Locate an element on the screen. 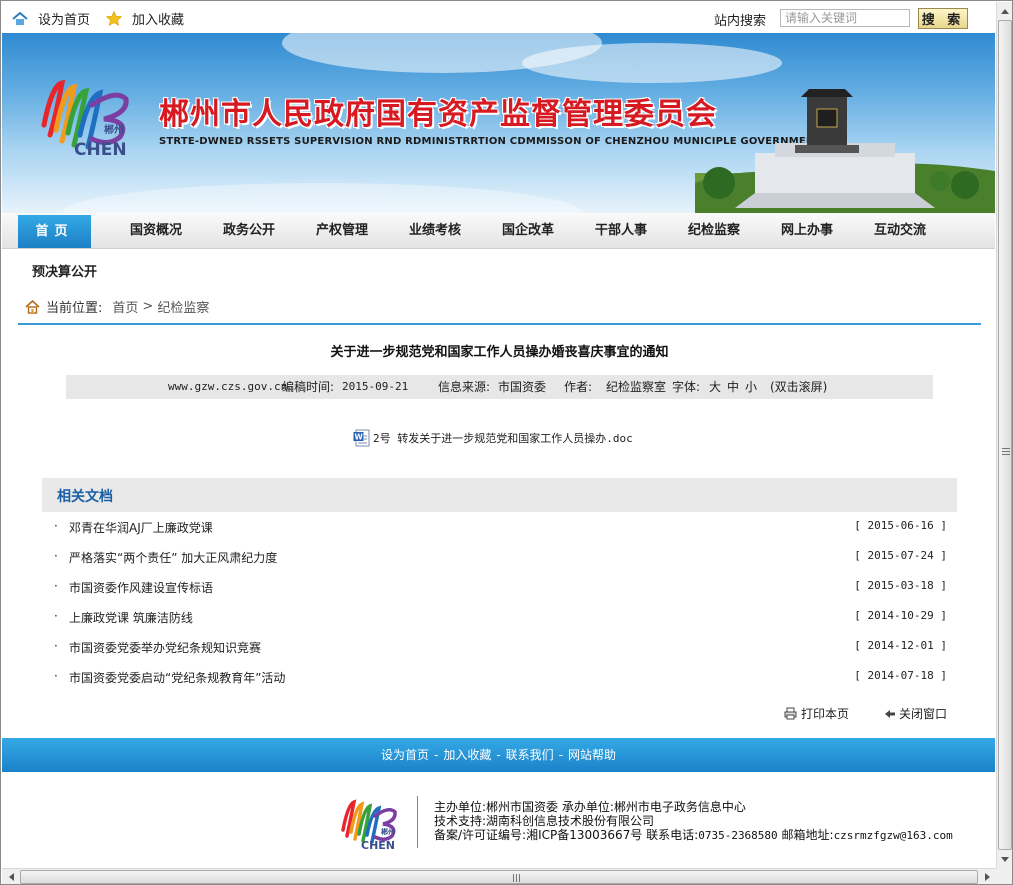  svg-text: 郴州 is located at coordinates (114, 129).